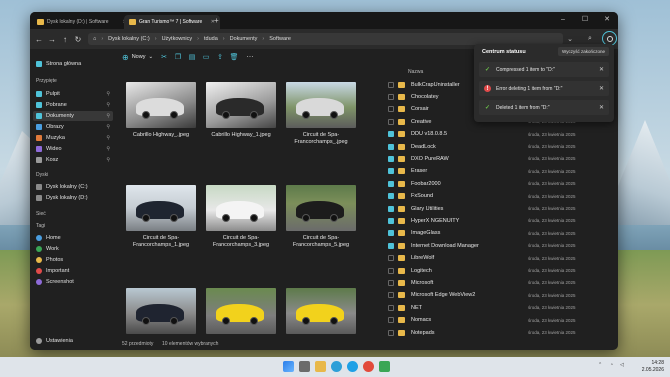 This screenshot has height=377, width=670. What do you see at coordinates (244, 39) in the screenshot?
I see `breadcrumb-item: Dokumenty` at bounding box center [244, 39].